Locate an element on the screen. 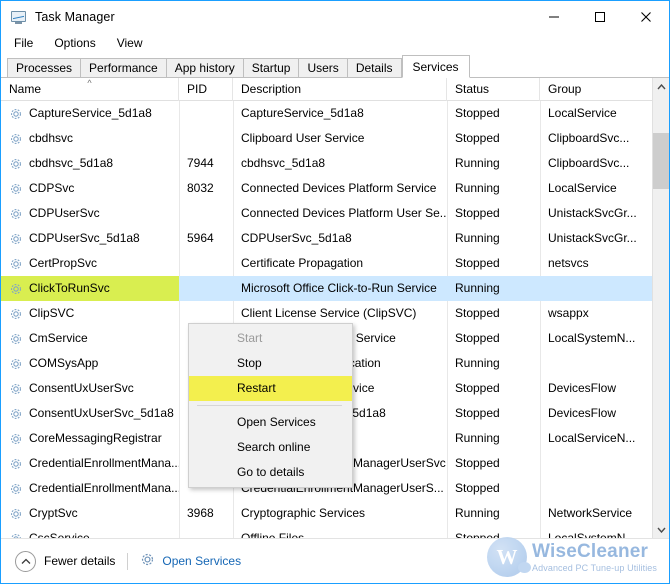  cell-name: CmService is located at coordinates (90, 338).